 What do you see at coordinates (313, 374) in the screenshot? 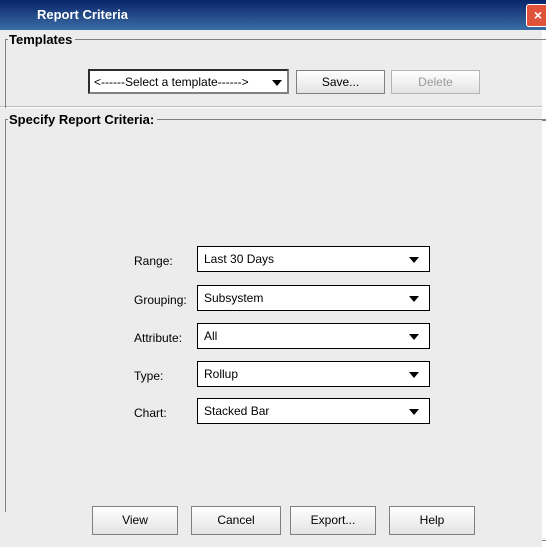
I see `type-select: Rollup` at bounding box center [313, 374].